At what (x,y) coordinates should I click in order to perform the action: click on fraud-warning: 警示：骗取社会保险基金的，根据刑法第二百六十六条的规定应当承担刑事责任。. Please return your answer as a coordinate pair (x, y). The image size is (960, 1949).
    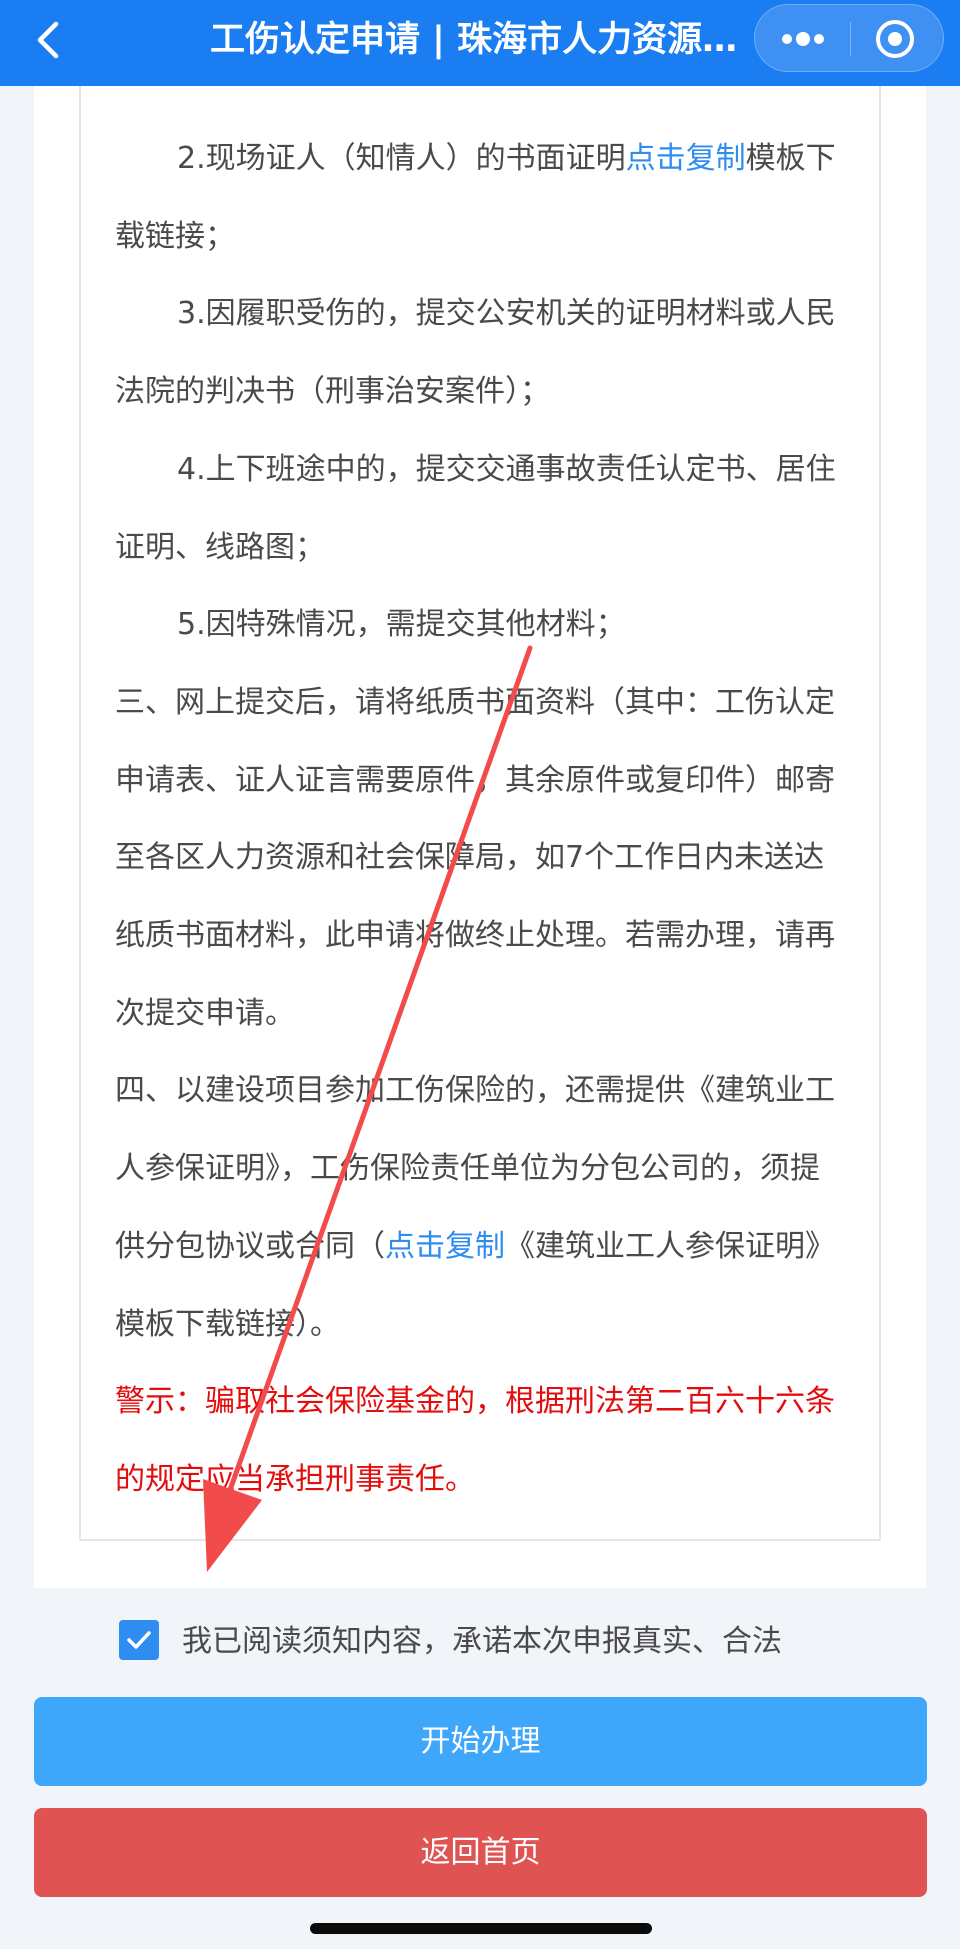
    Looking at the image, I should click on (475, 1440).